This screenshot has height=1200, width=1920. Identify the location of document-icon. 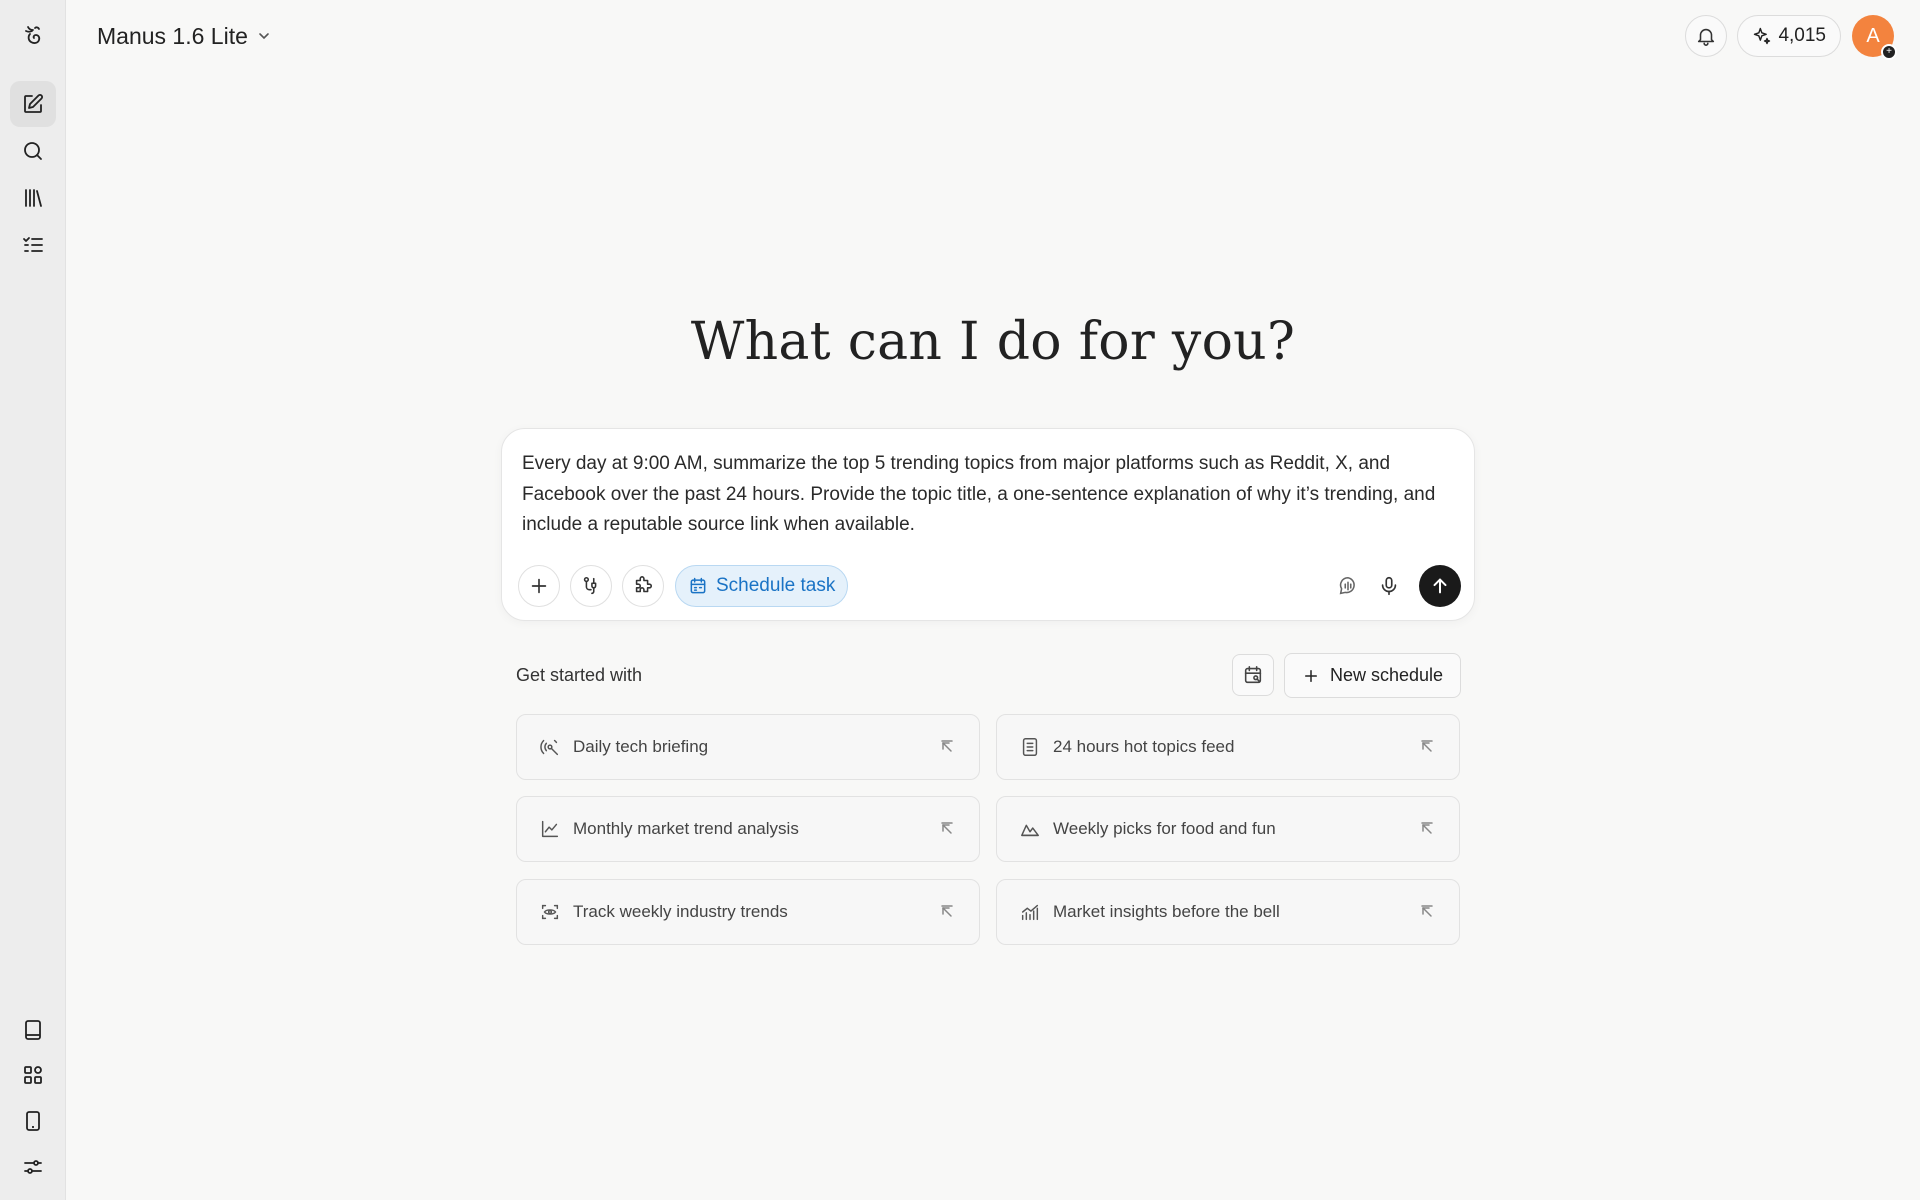
(1030, 747).